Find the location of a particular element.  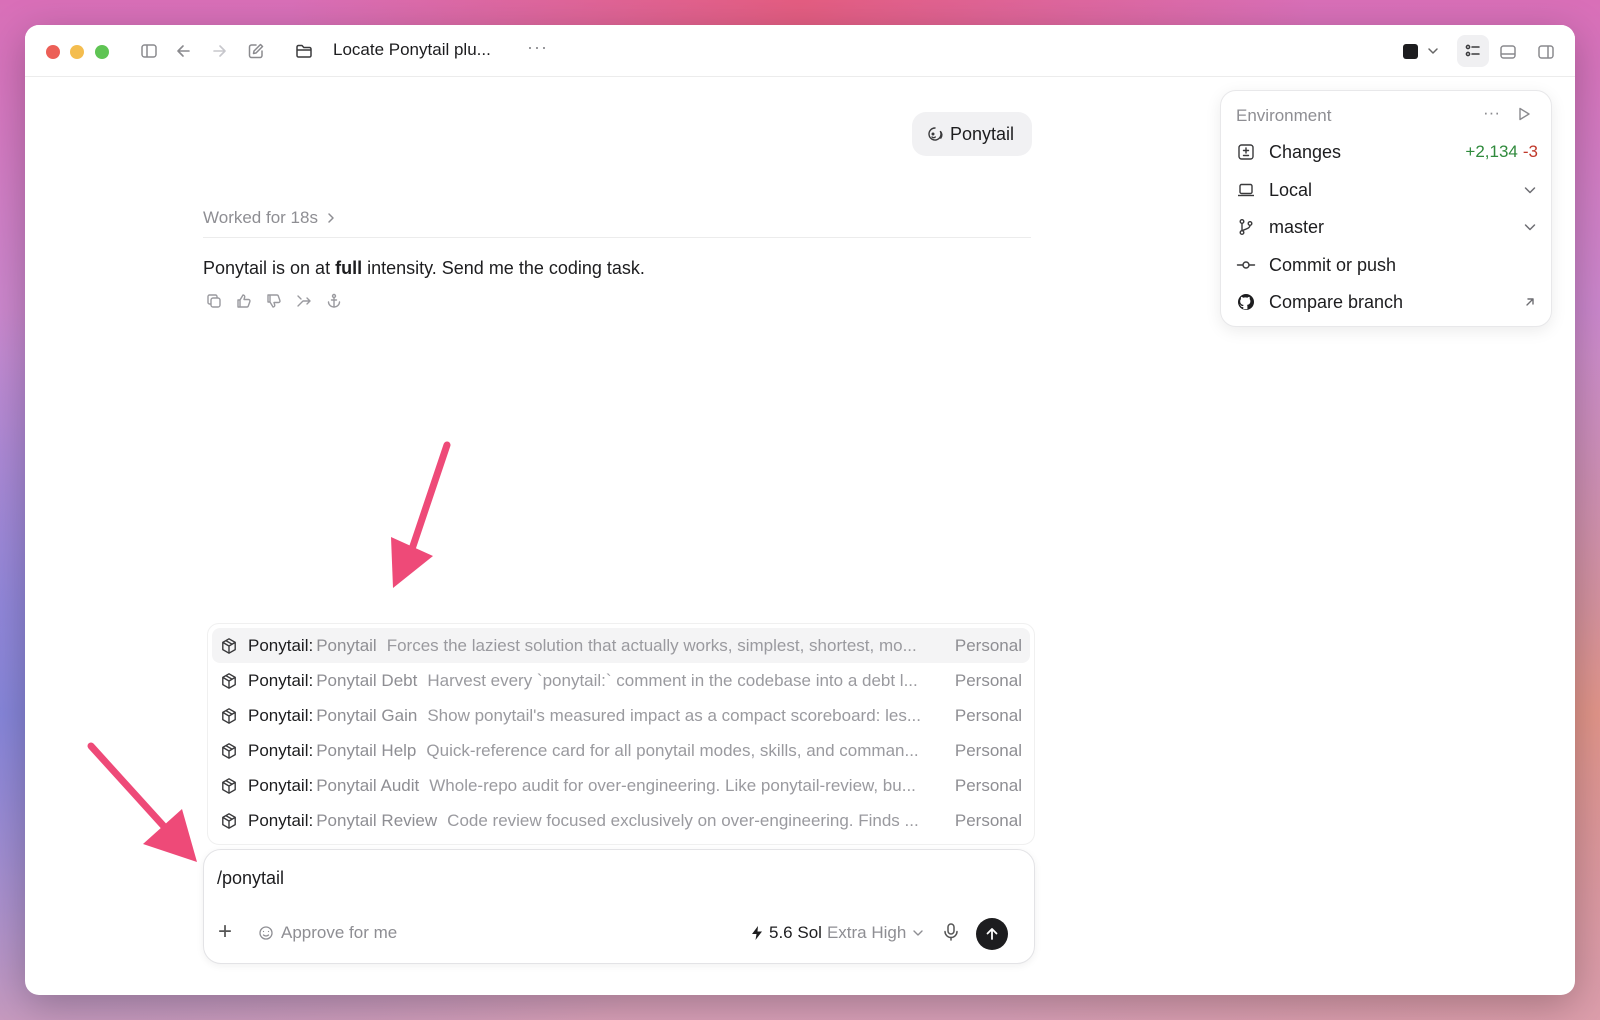

branch-row: master is located at coordinates (1387, 227).